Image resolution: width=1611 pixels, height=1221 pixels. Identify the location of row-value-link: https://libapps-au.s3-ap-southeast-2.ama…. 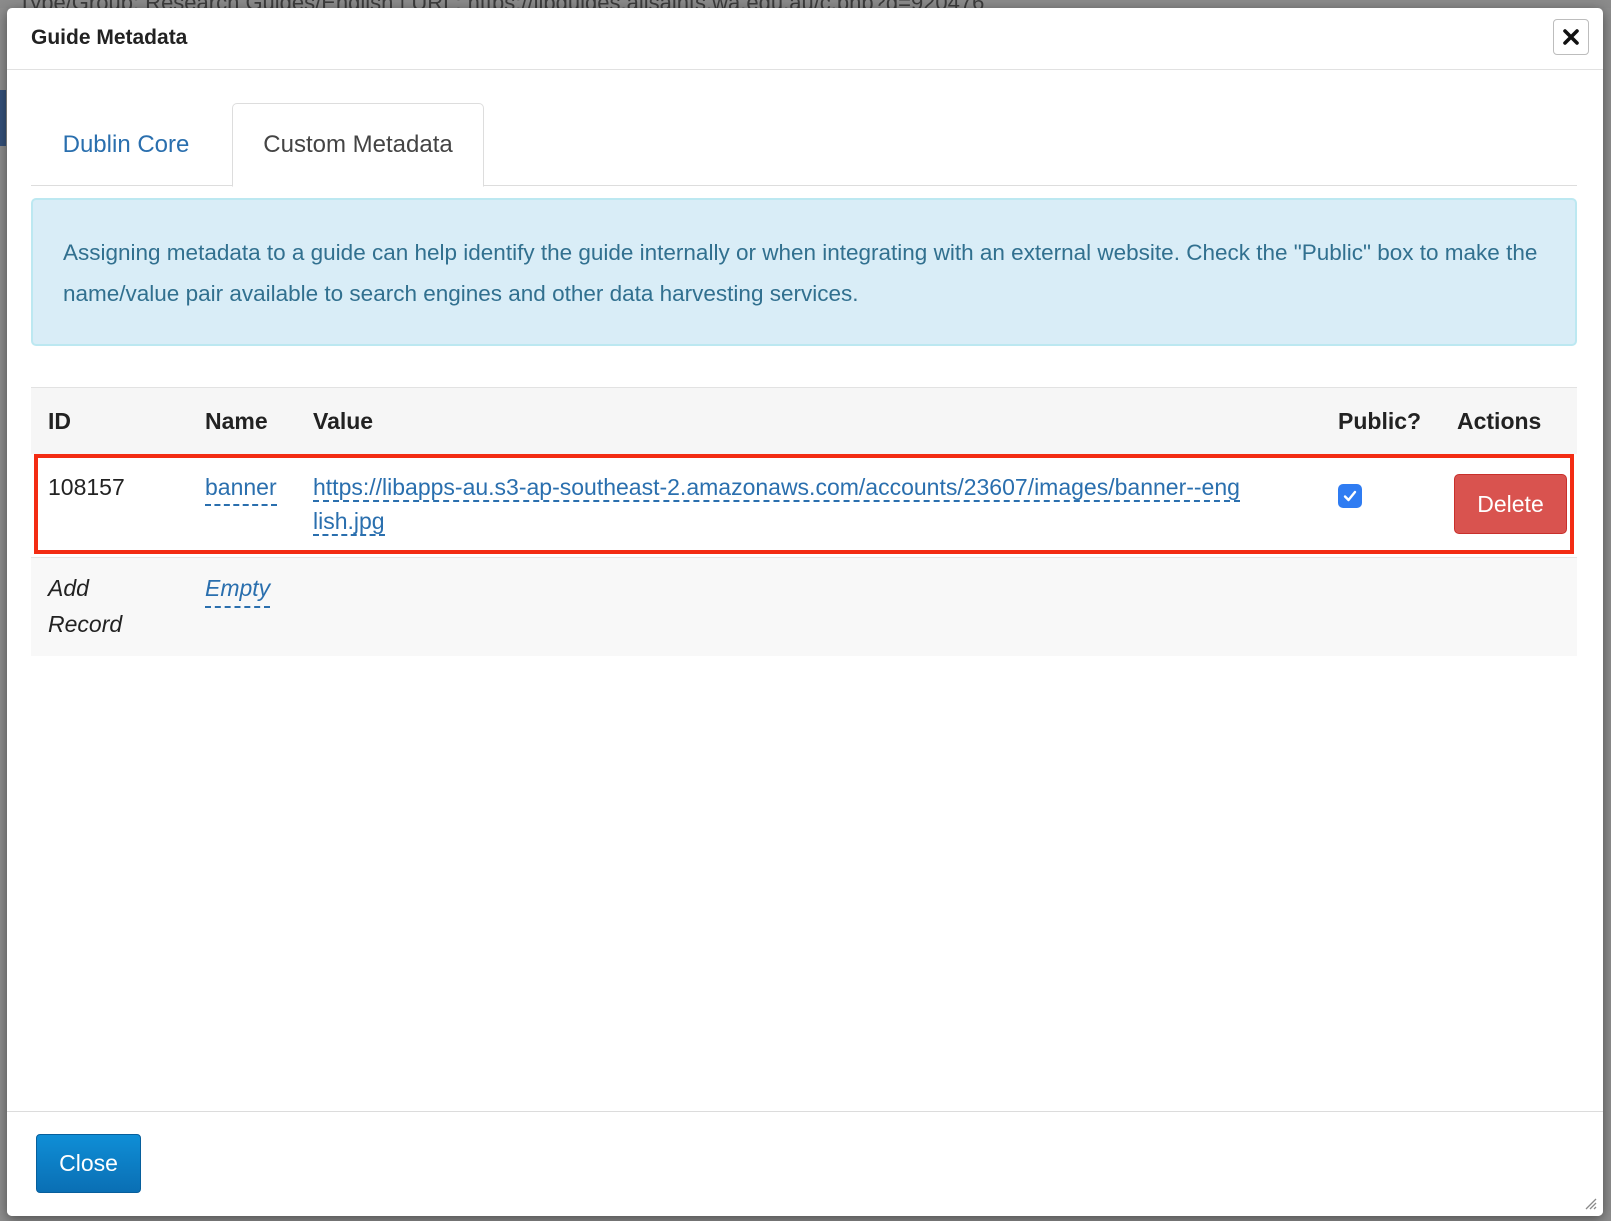
(778, 504).